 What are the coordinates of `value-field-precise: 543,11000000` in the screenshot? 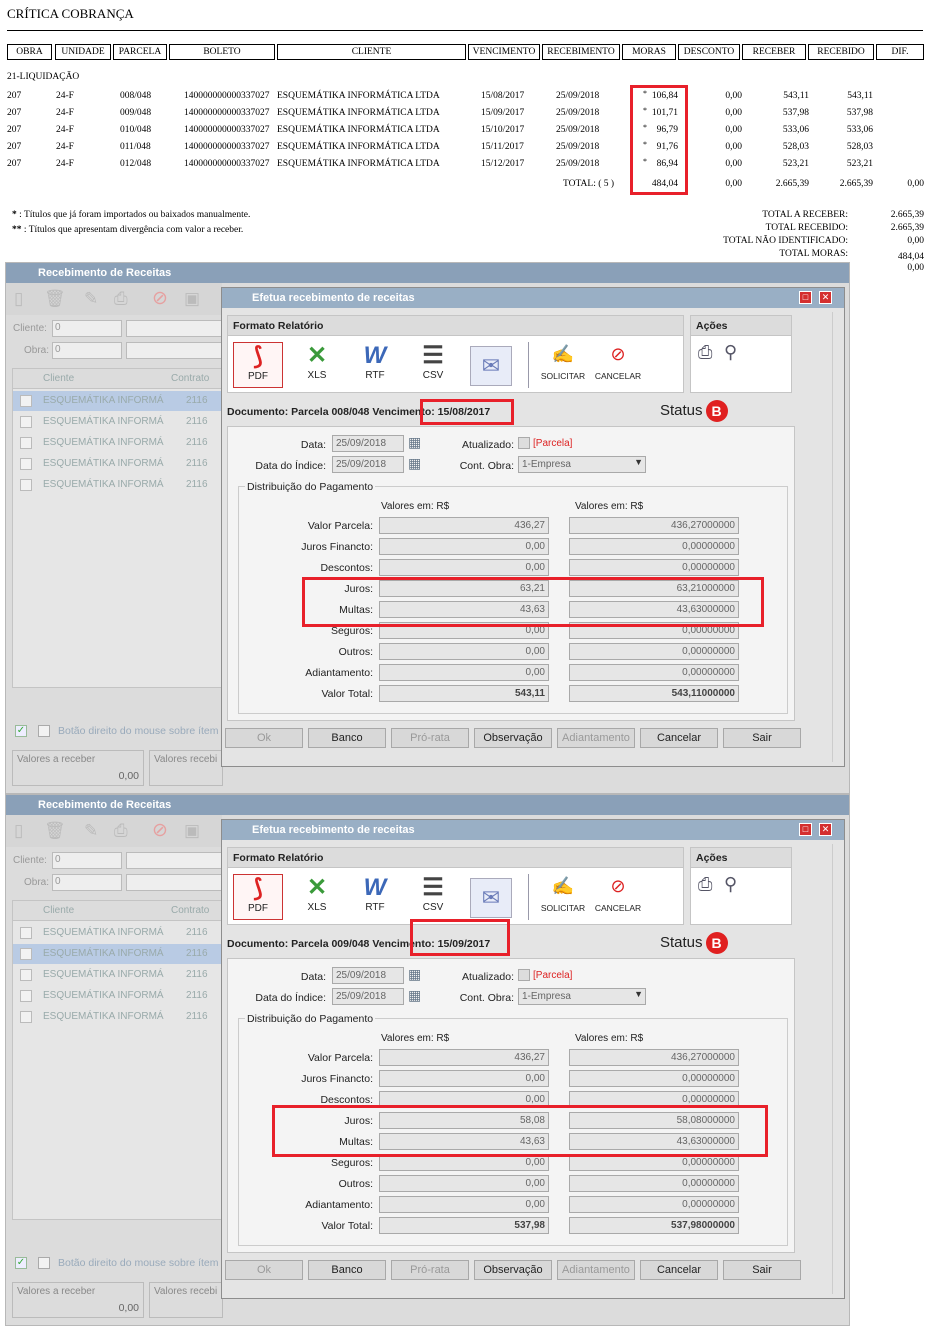 It's located at (654, 693).